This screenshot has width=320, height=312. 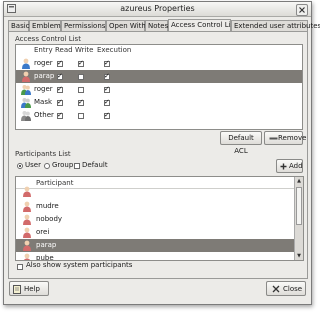 What do you see at coordinates (159, 232) in the screenshot?
I see `participant-row: orei` at bounding box center [159, 232].